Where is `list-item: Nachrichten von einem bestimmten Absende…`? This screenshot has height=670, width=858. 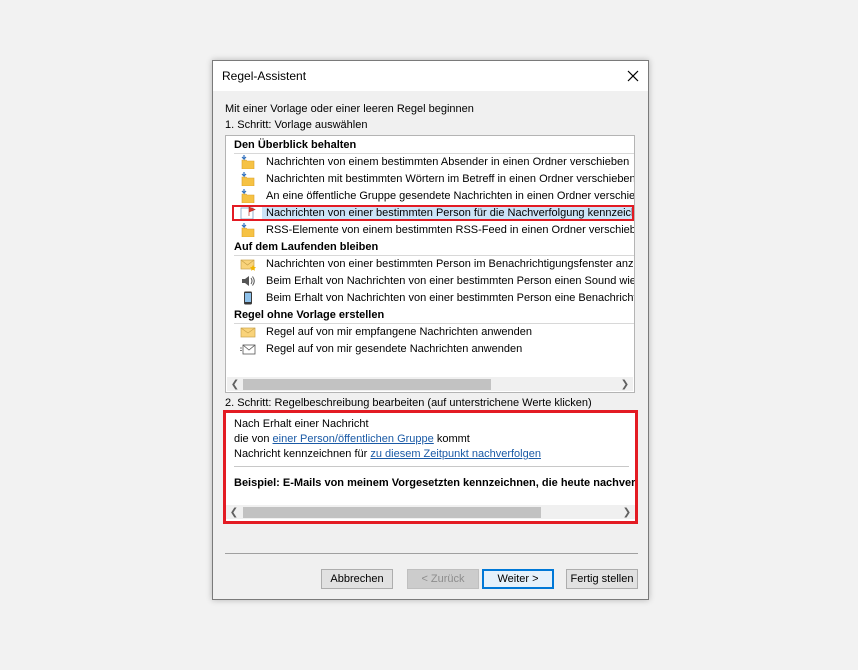 list-item: Nachrichten von einem bestimmten Absende… is located at coordinates (430, 162).